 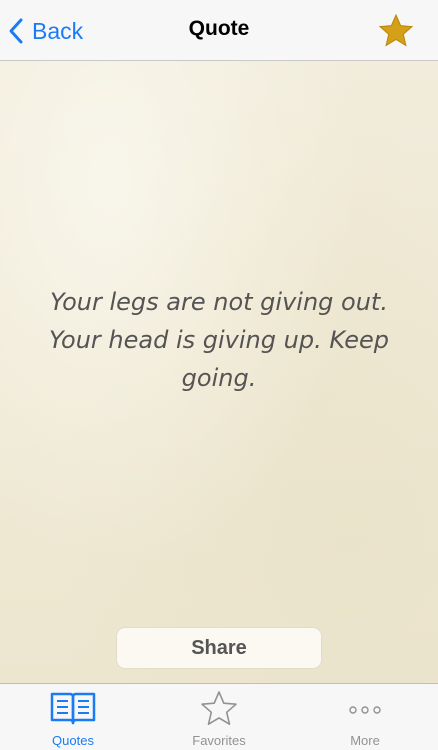 I want to click on star-outline-icon, so click(x=219, y=708).